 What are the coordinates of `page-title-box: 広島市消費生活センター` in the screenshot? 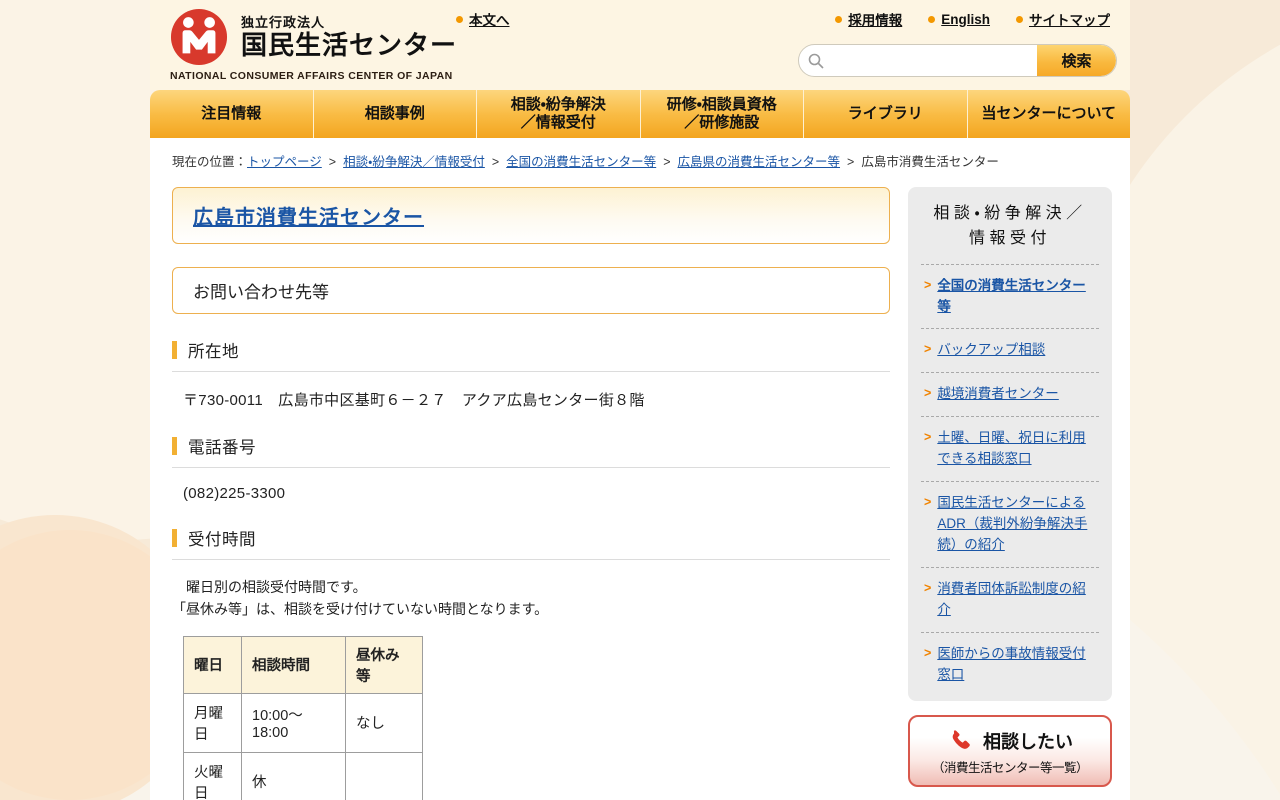 It's located at (531, 215).